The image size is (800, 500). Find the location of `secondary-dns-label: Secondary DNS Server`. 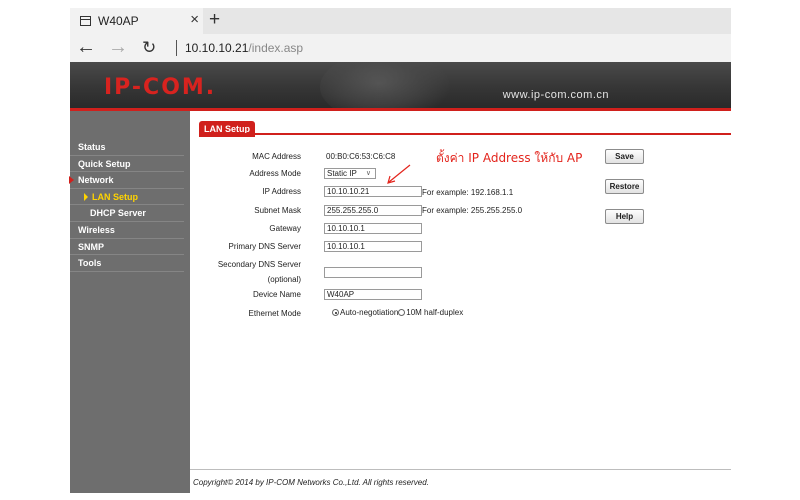

secondary-dns-label: Secondary DNS Server is located at coordinates (259, 264).